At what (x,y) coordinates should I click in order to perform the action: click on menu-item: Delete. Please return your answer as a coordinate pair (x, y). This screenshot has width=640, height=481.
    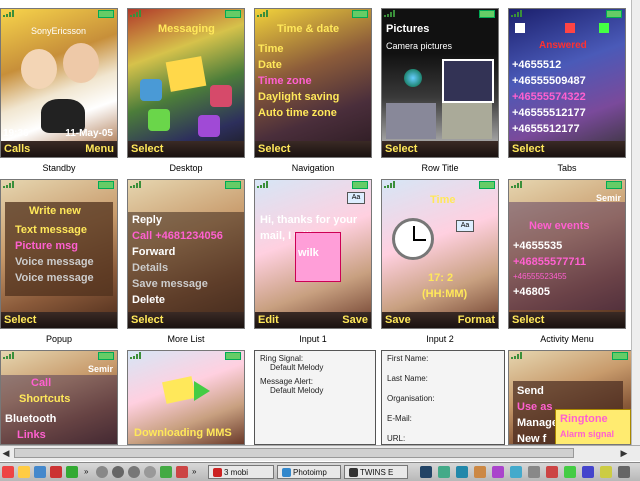
    Looking at the image, I should click on (148, 300).